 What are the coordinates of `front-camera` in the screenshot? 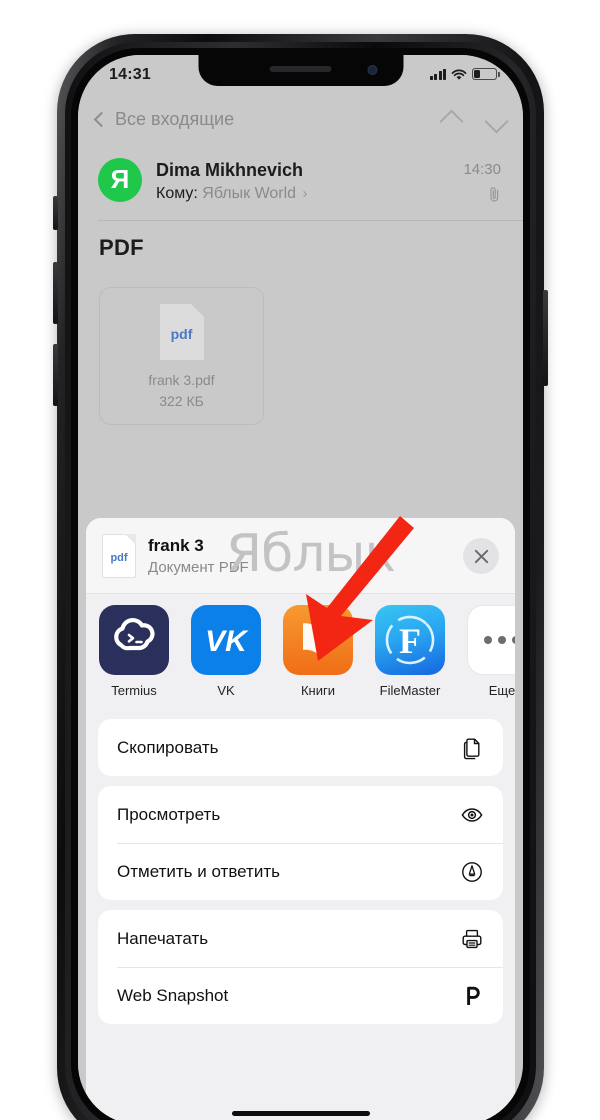 It's located at (372, 70).